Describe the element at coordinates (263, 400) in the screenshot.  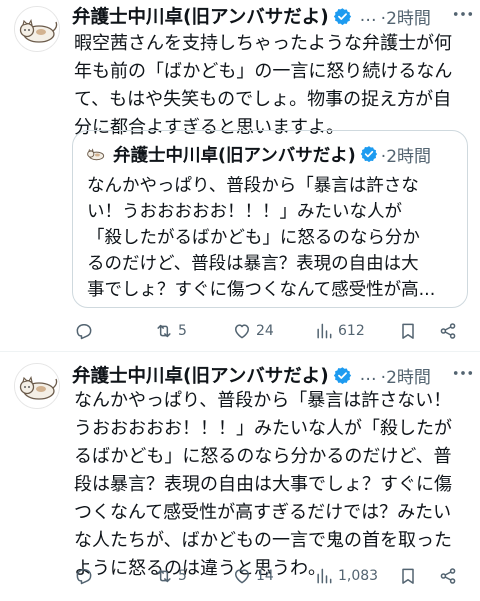
I see `text-line: なんかやっぱり、普段から「暴言は許さない！` at that location.